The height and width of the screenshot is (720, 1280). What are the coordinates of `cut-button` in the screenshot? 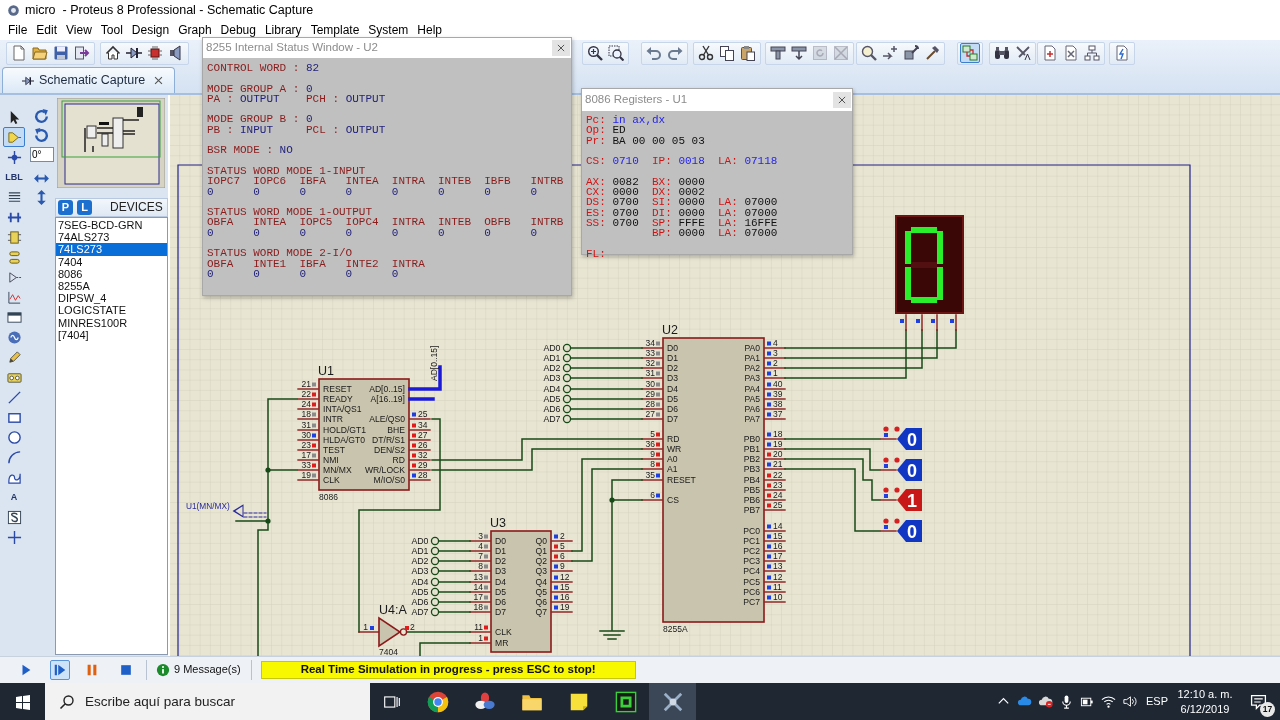 It's located at (706, 53).